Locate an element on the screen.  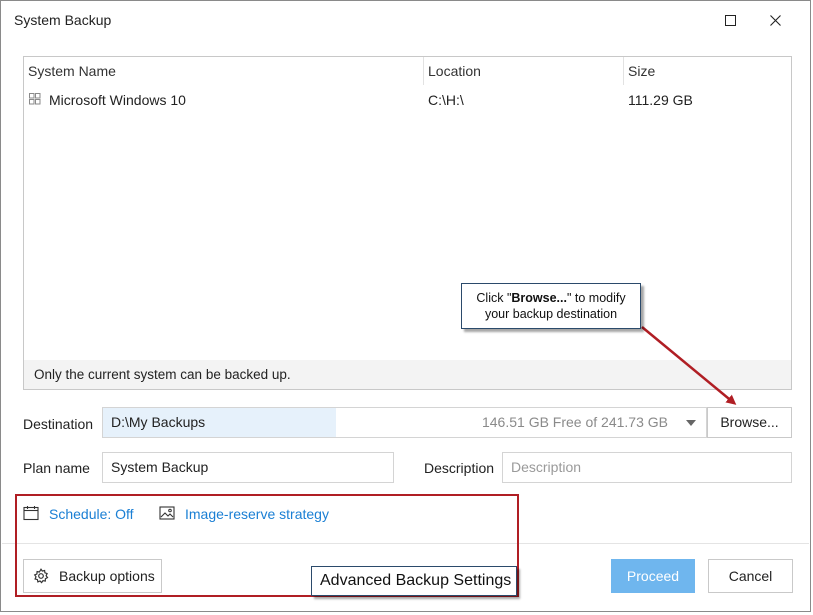
callout-line2: your backup destination is located at coordinates (551, 314).